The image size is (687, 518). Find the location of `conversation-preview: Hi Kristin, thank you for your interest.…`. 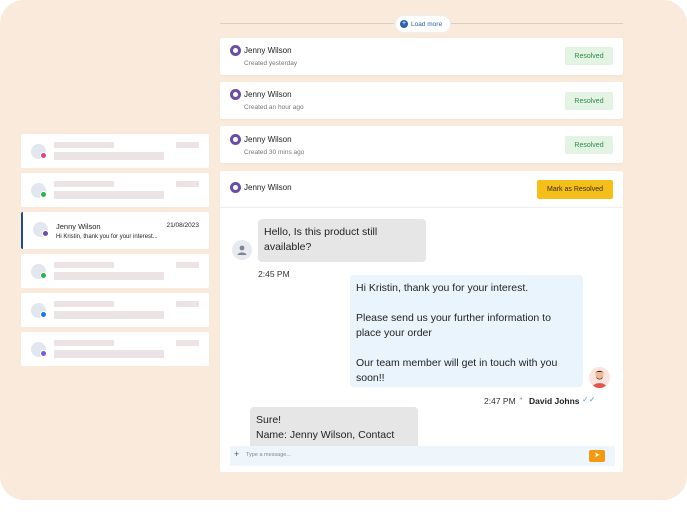

conversation-preview: Hi Kristin, thank you for your interest.… is located at coordinates (107, 237).